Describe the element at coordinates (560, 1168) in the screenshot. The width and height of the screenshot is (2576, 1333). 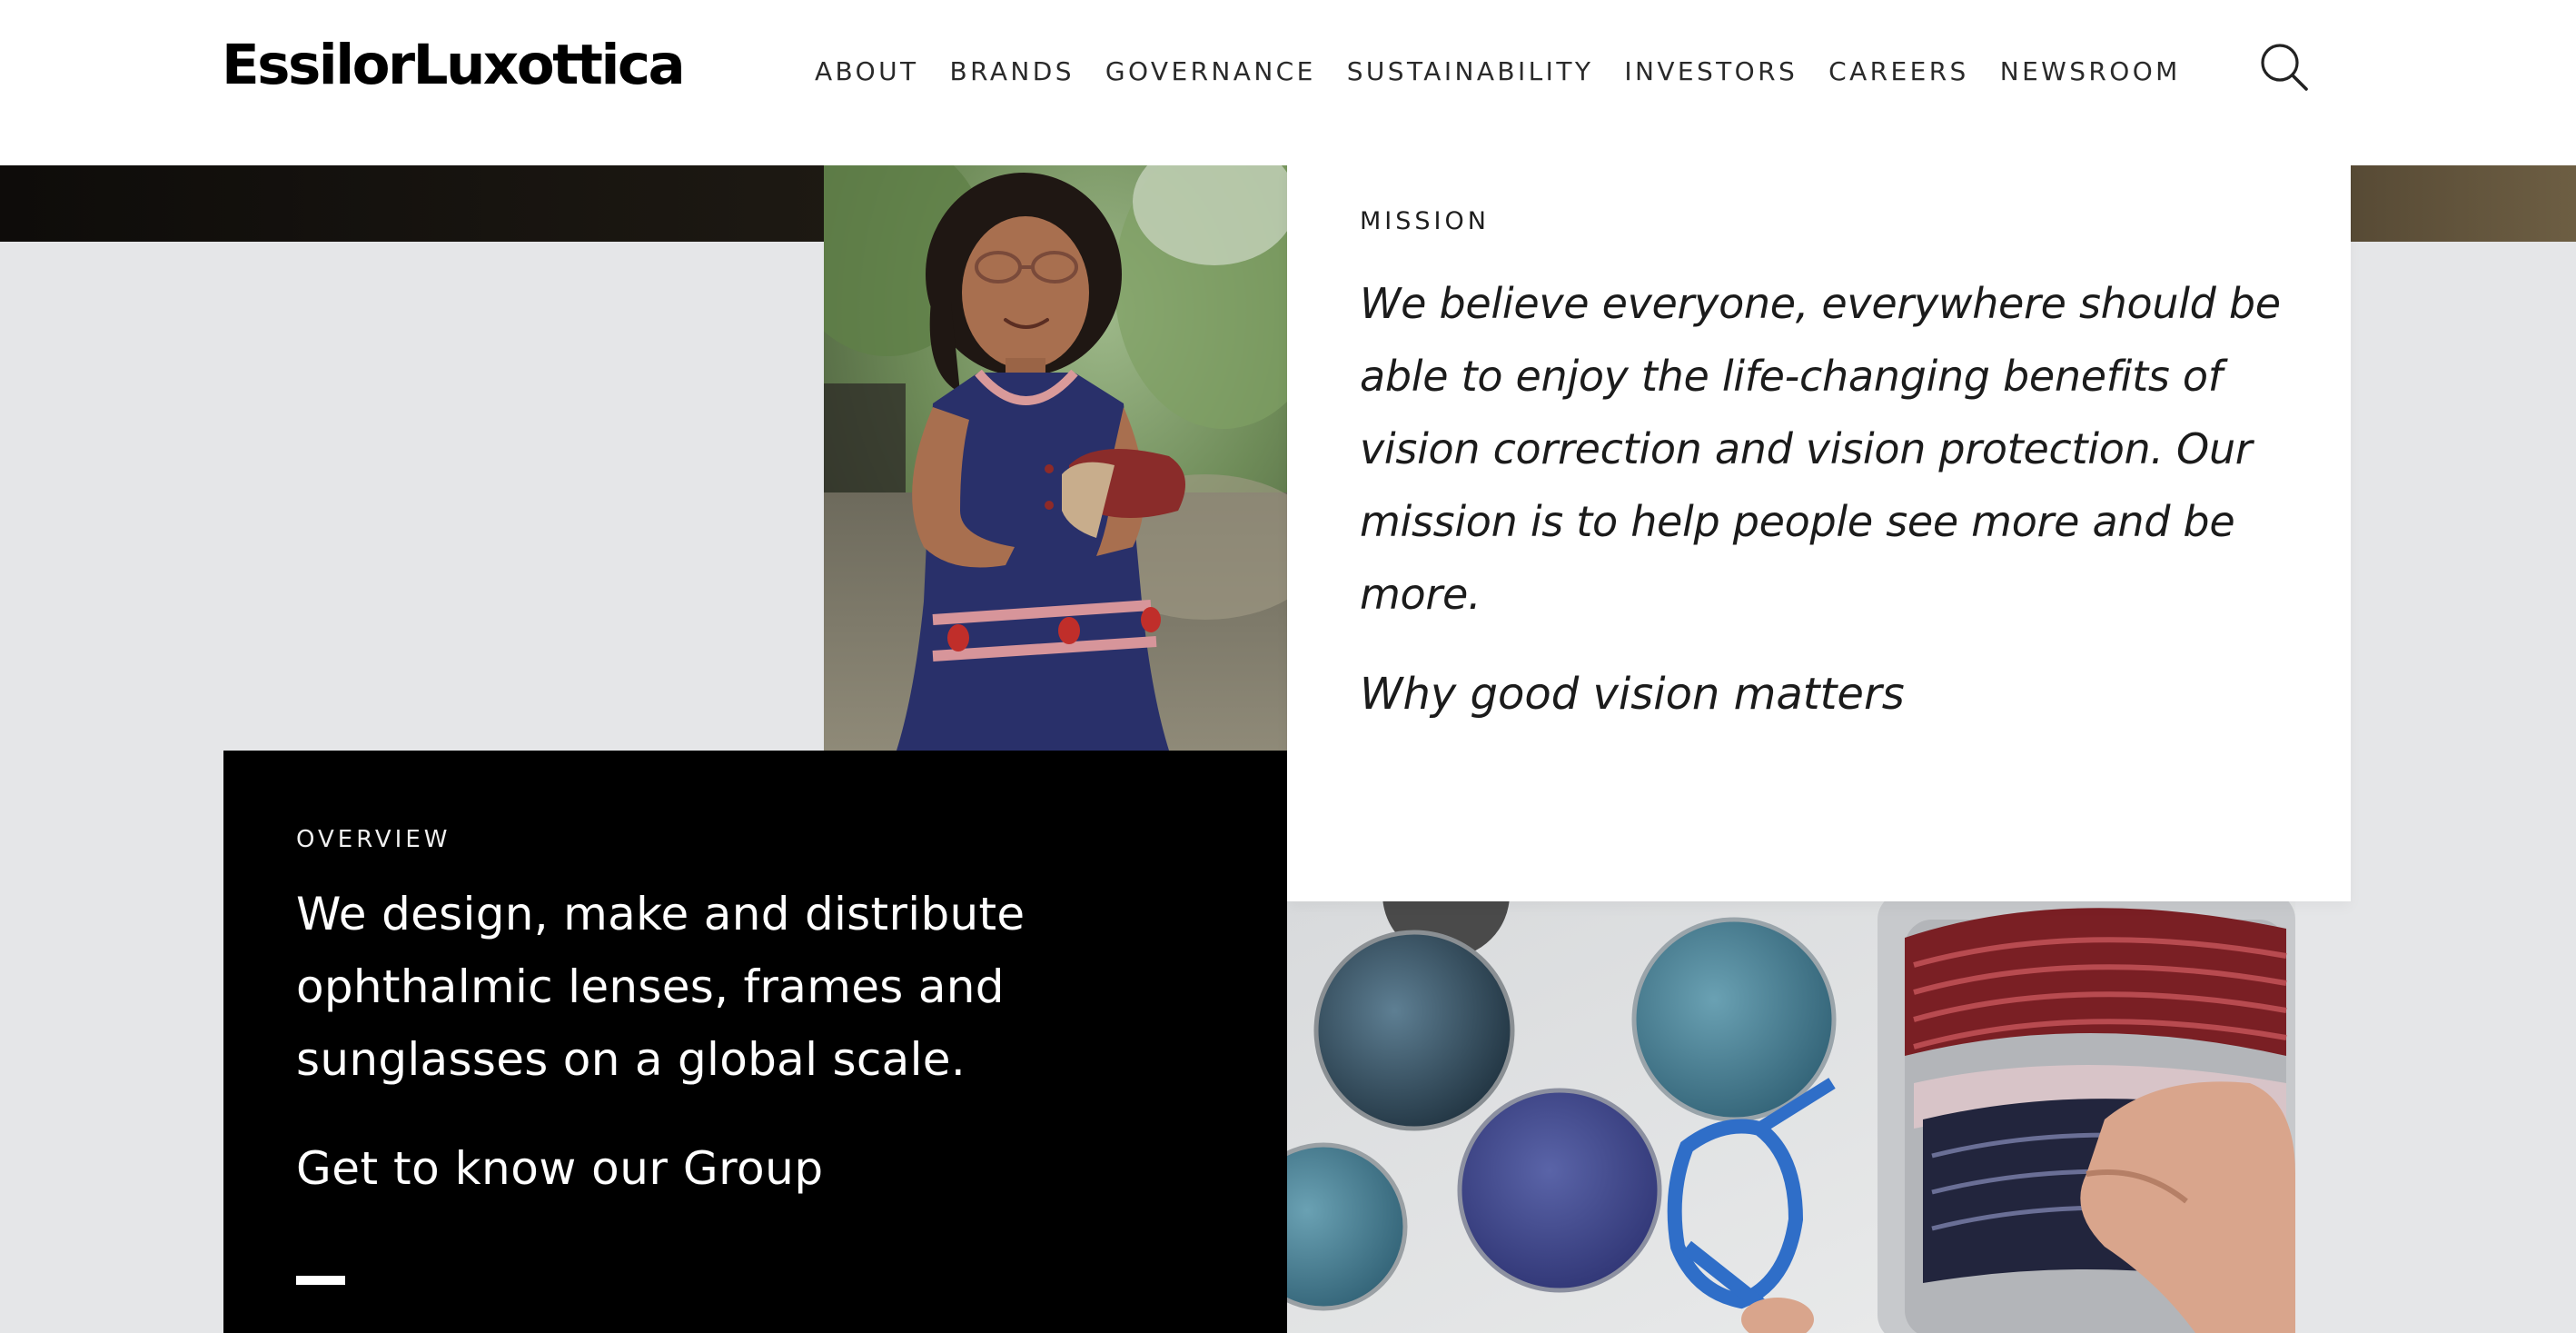
I see `get-to-know-our-group-link: Get to know our Group` at that location.